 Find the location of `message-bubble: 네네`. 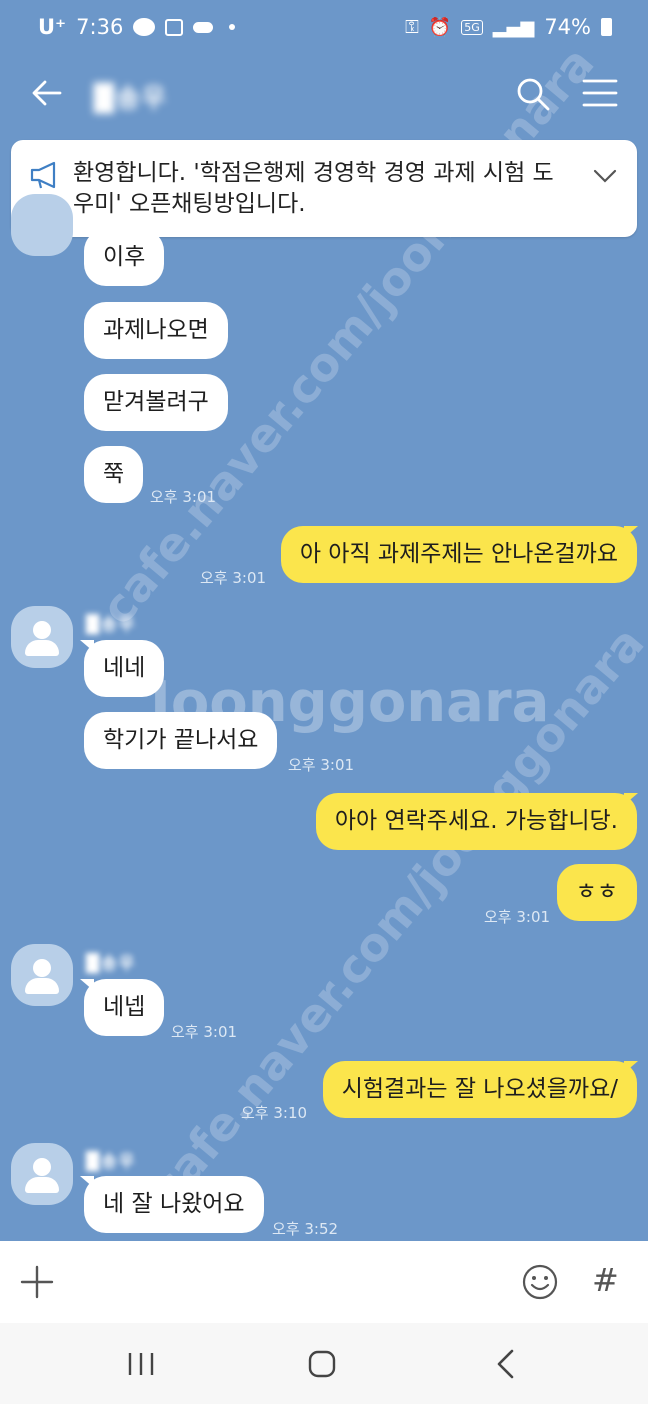

message-bubble: 네네 is located at coordinates (124, 668).